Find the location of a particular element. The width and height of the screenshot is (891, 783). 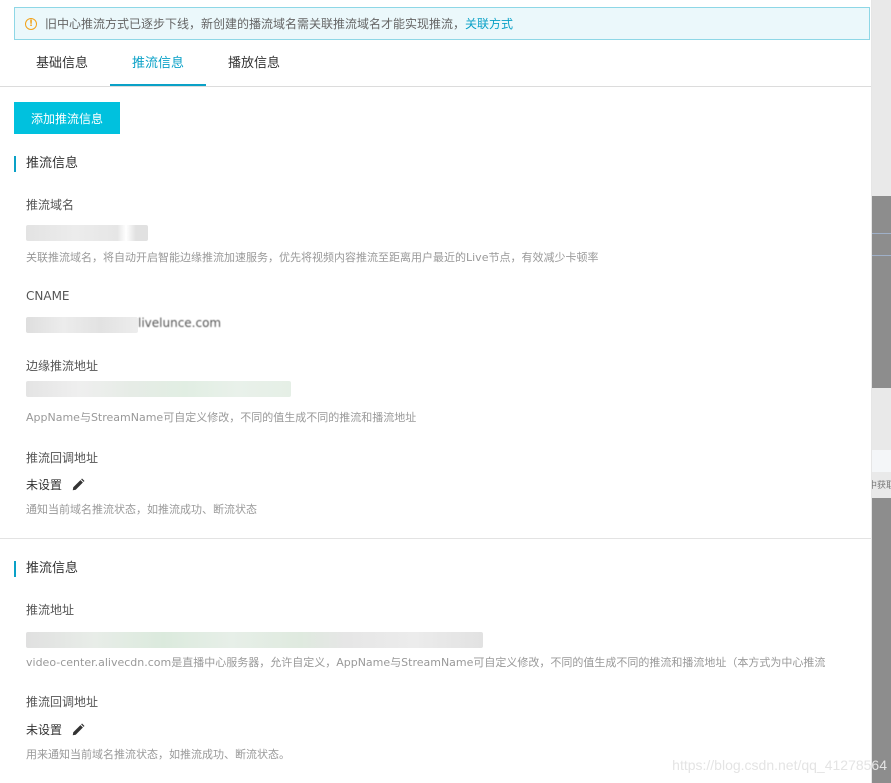

section-divider is located at coordinates (435, 538).